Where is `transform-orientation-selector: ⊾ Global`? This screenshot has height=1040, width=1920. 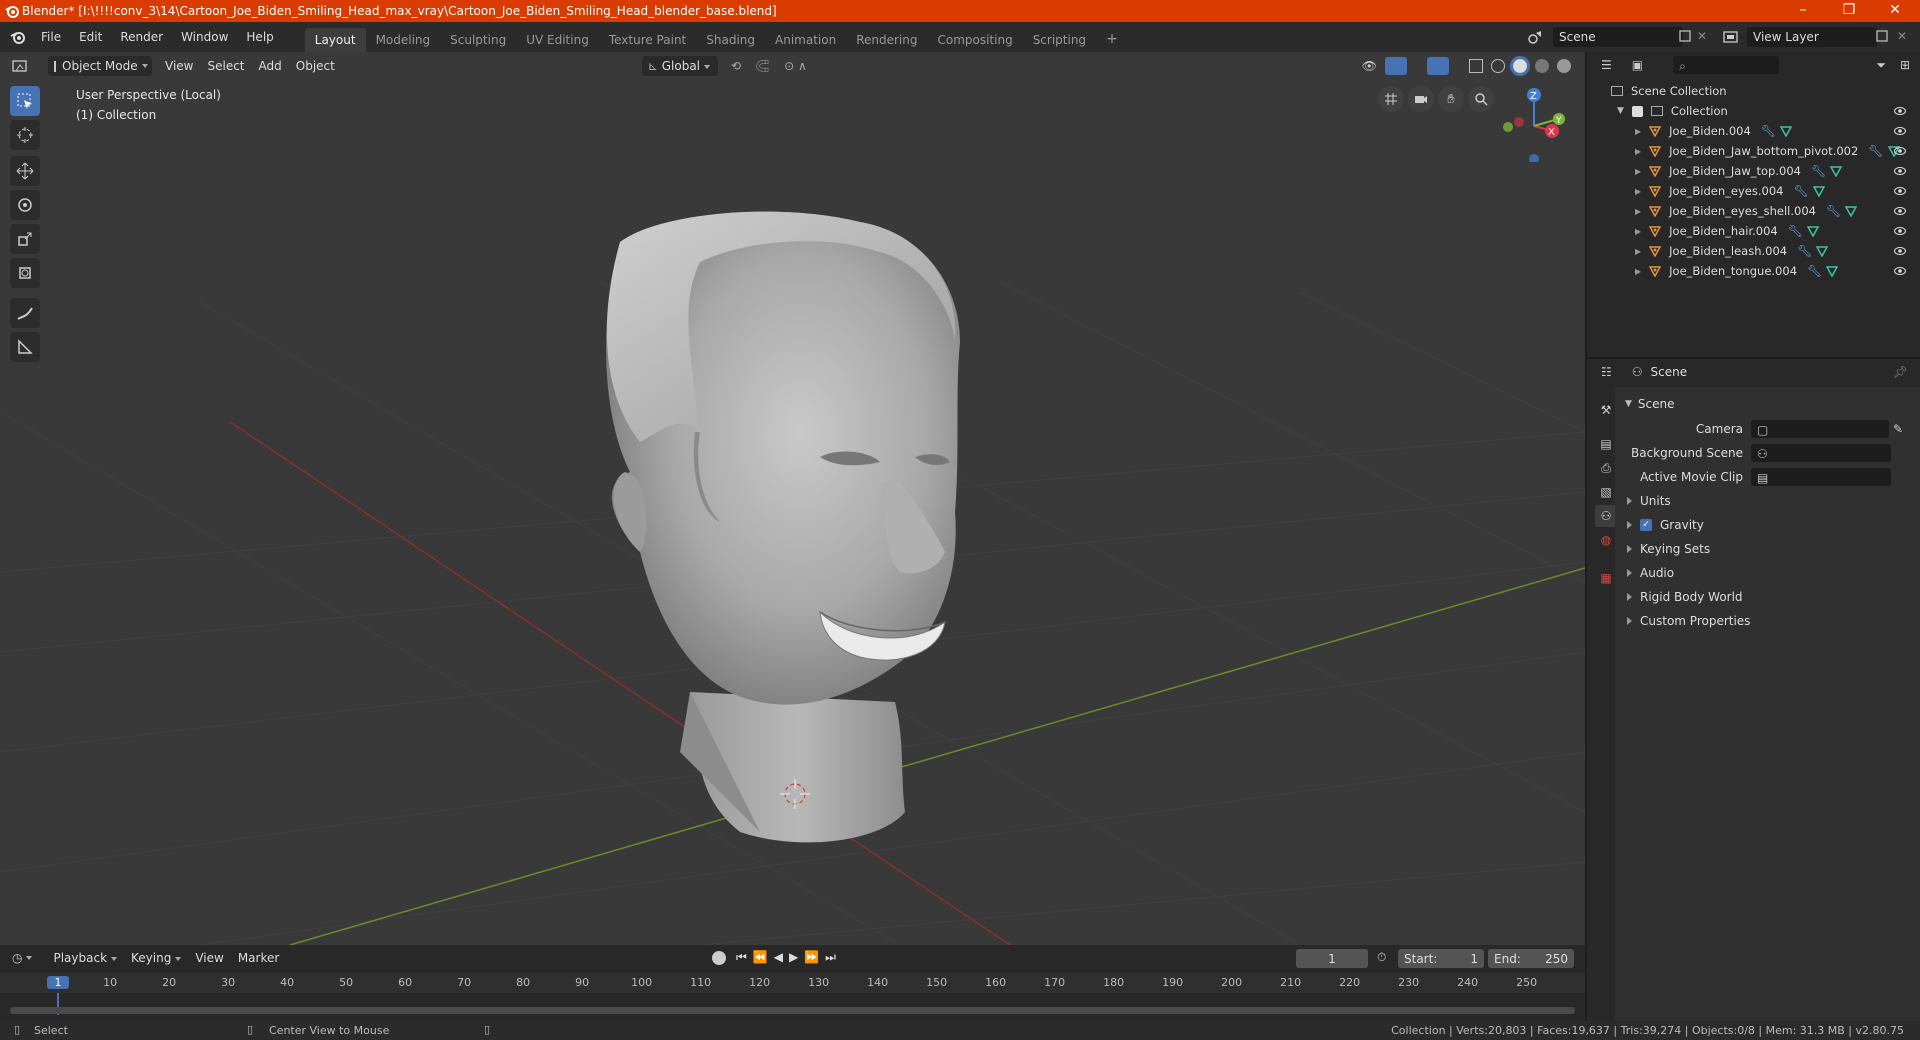
transform-orientation-selector: ⊾ Global is located at coordinates (679, 66).